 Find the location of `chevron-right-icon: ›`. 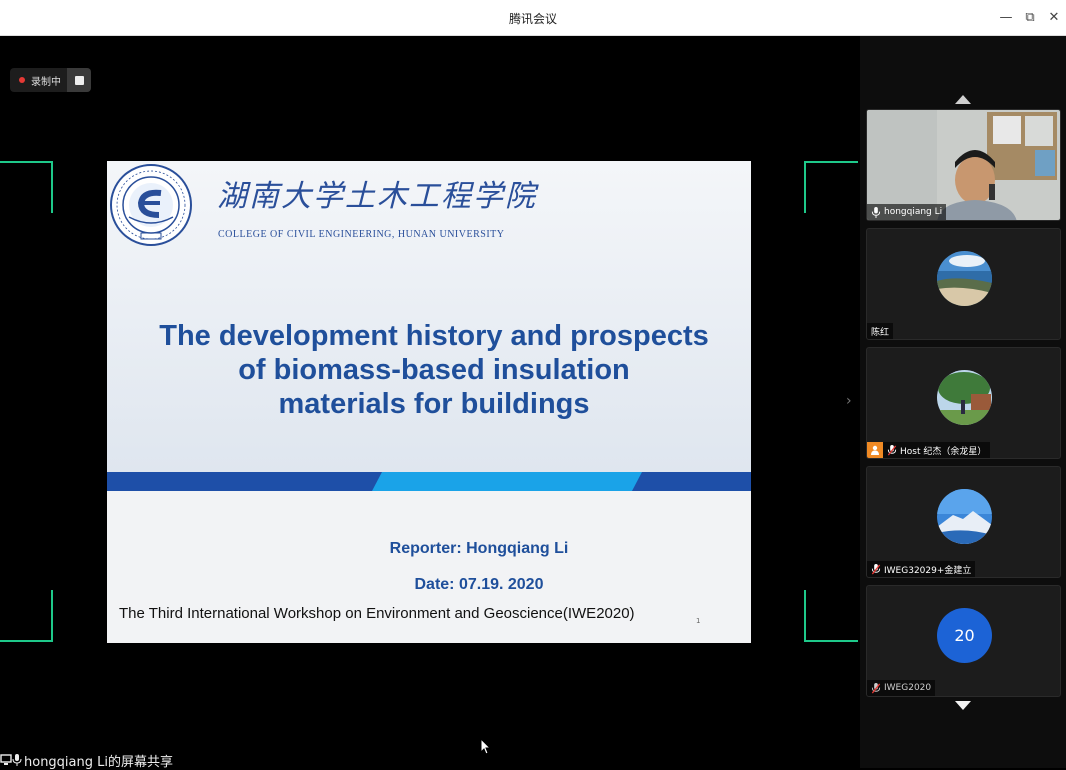

chevron-right-icon: › is located at coordinates (849, 401).